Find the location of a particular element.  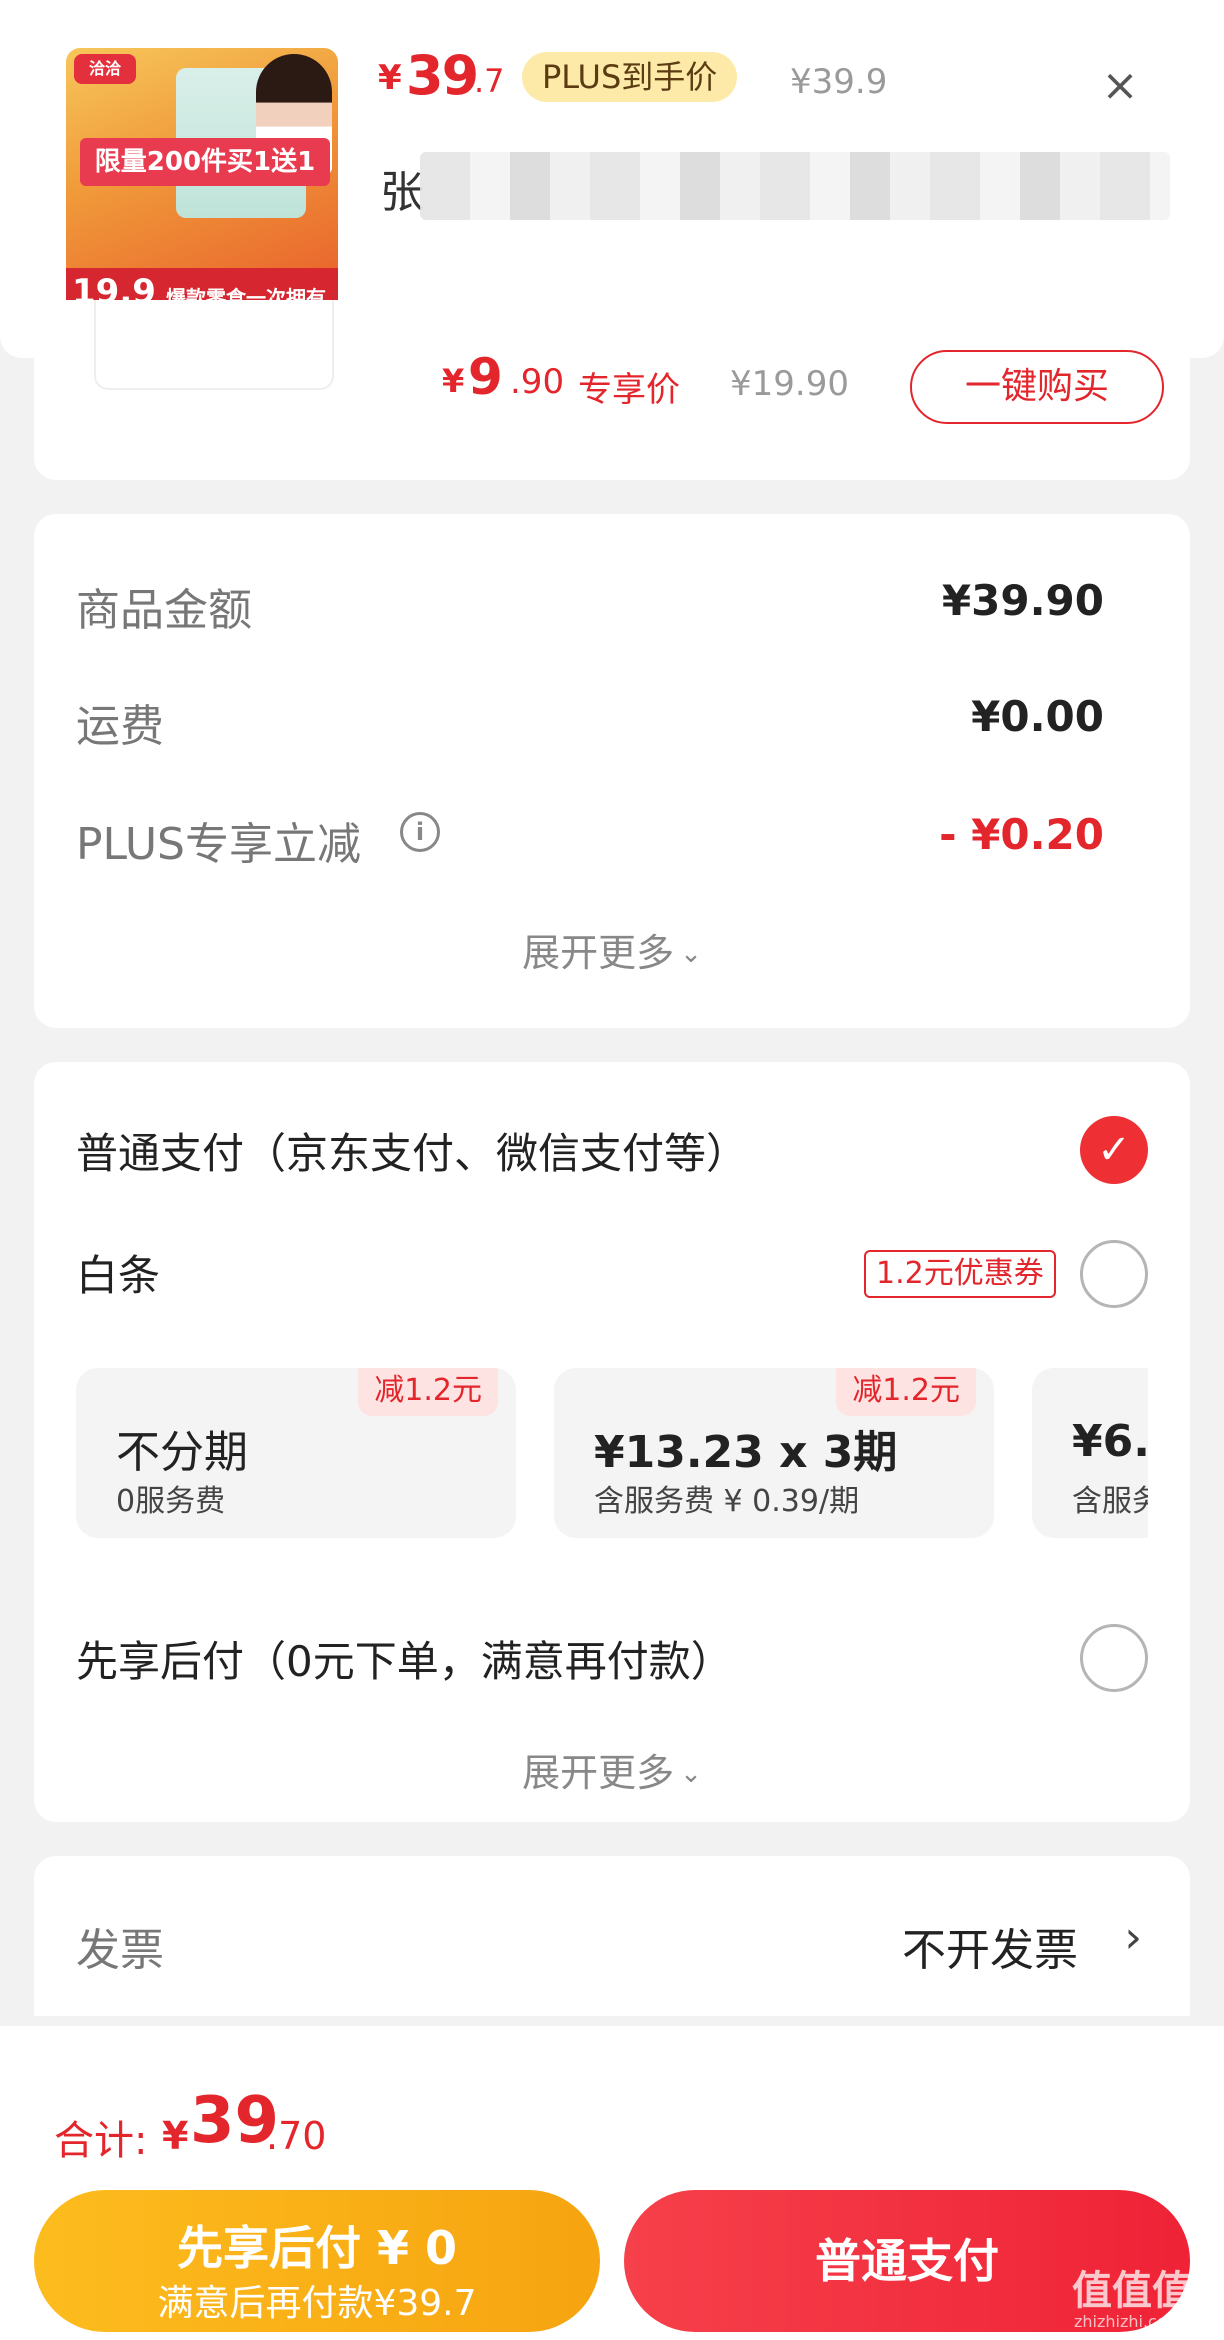

price-symbol: ¥ is located at coordinates (390, 78).